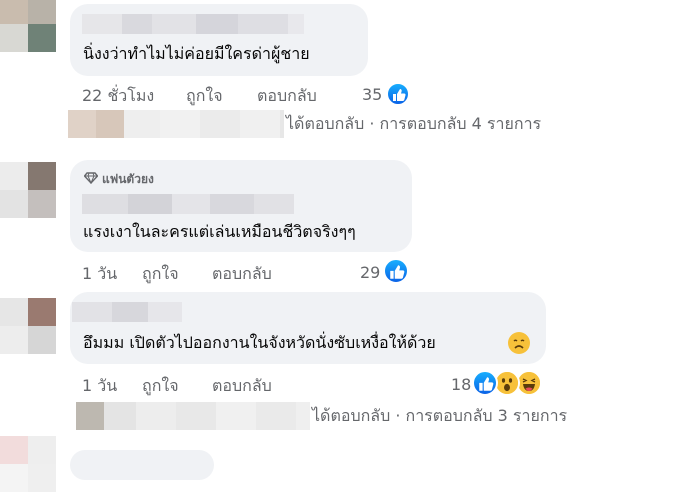  Describe the element at coordinates (413, 124) in the screenshot. I see `replies-summary: ได้ตอบกลับ · การตอบกลับ 4 รายการ` at that location.